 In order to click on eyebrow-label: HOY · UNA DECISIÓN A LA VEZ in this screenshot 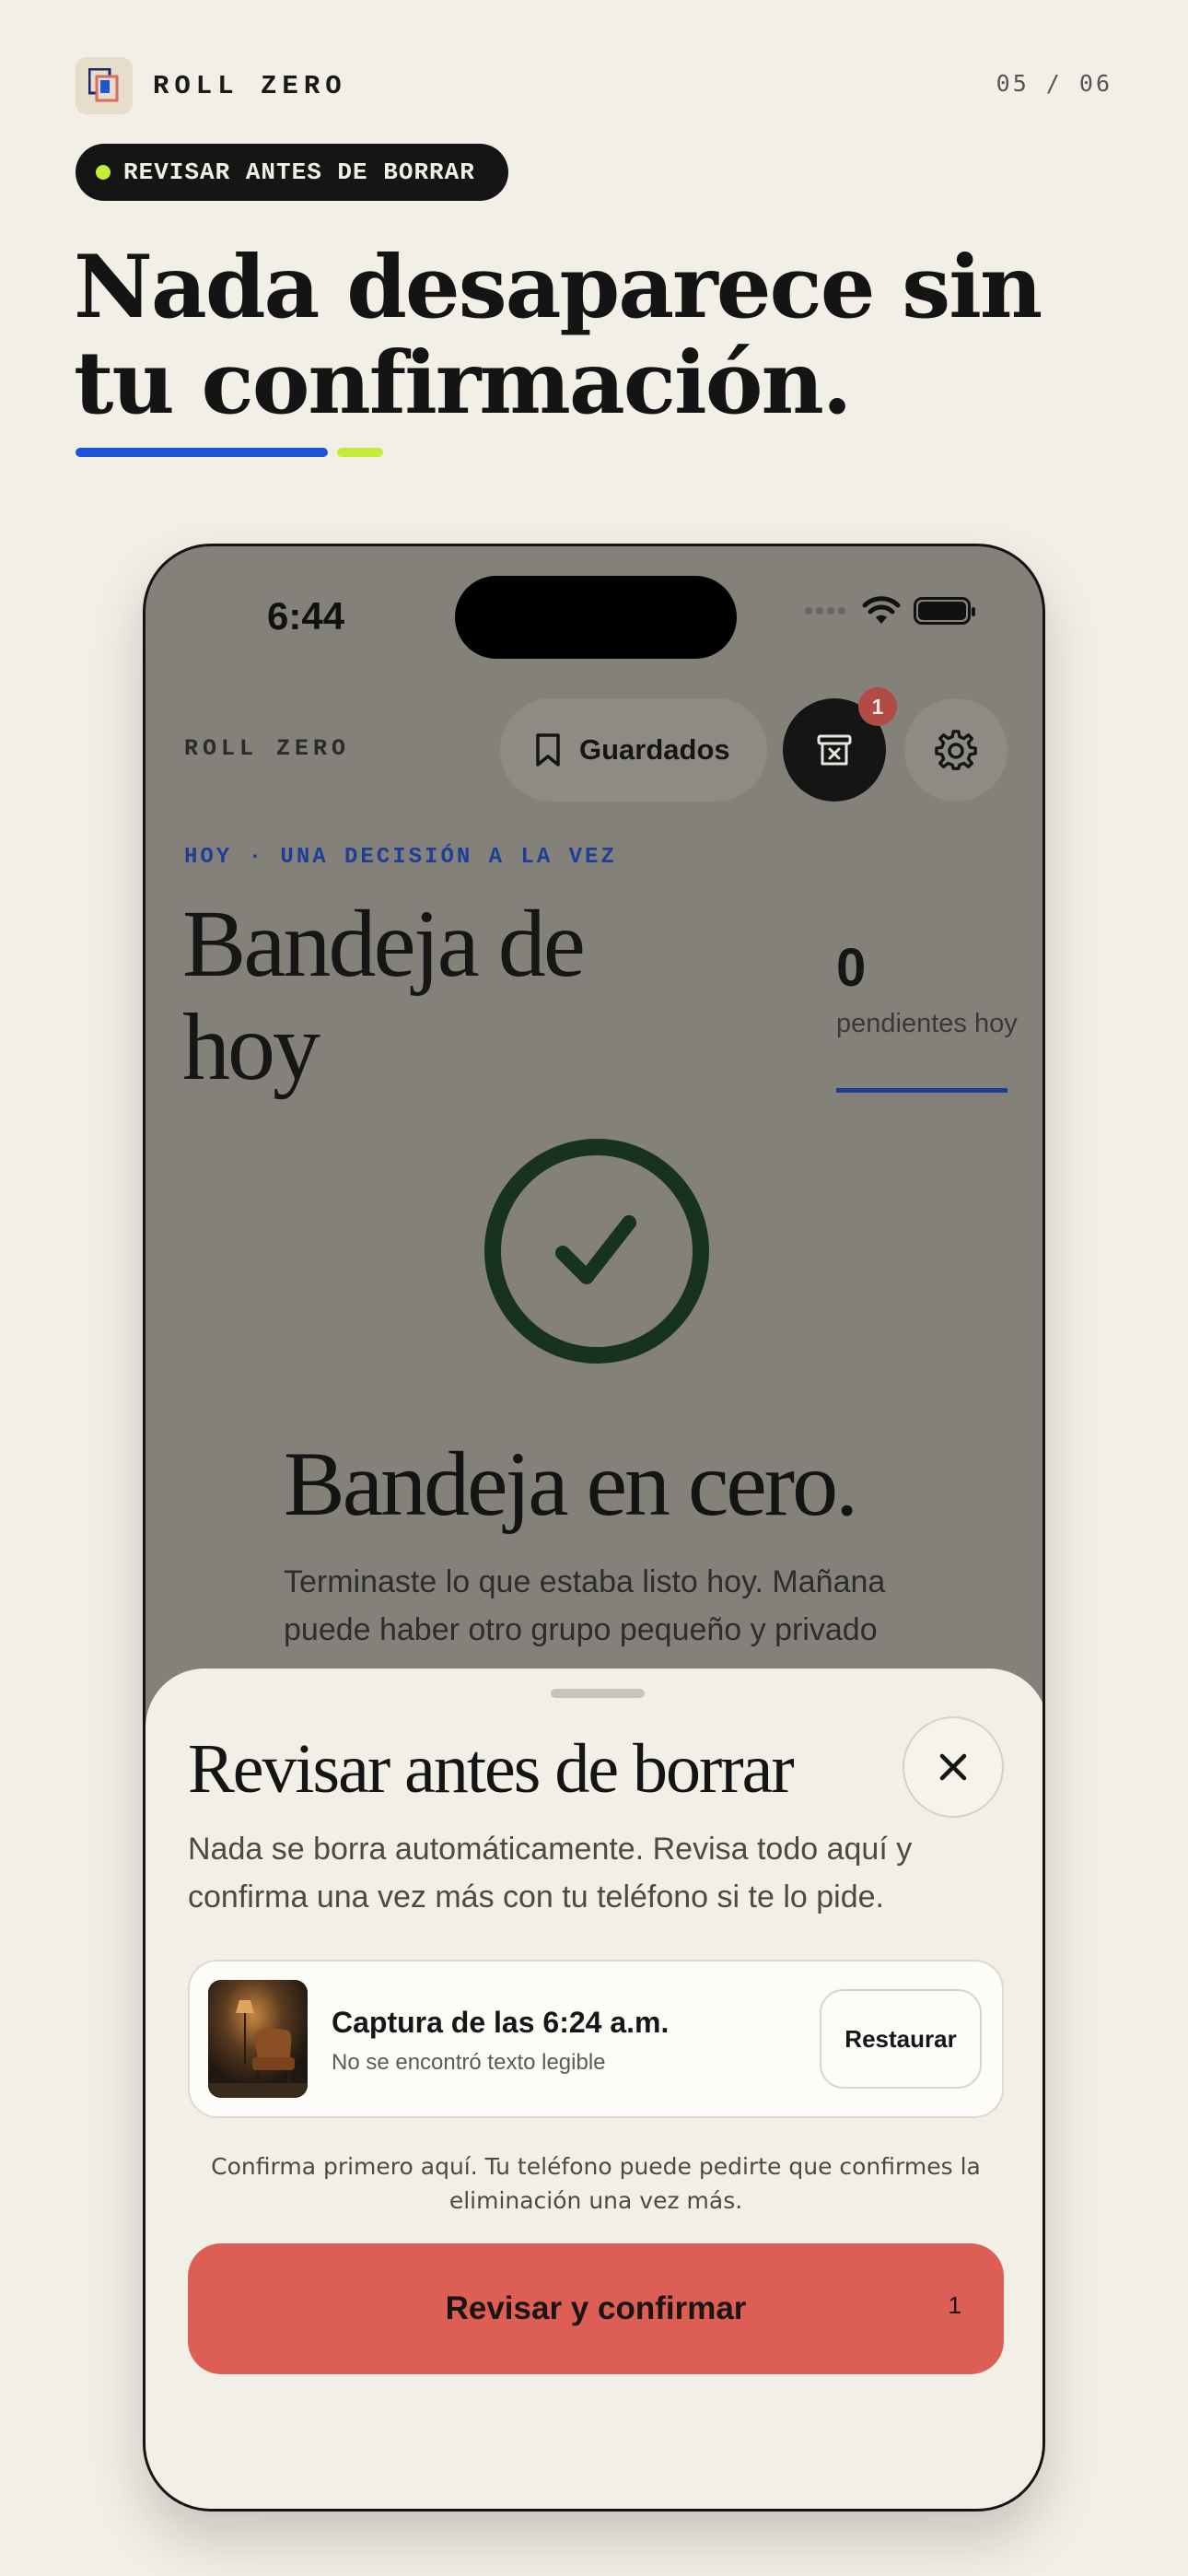, I will do `click(400, 857)`.